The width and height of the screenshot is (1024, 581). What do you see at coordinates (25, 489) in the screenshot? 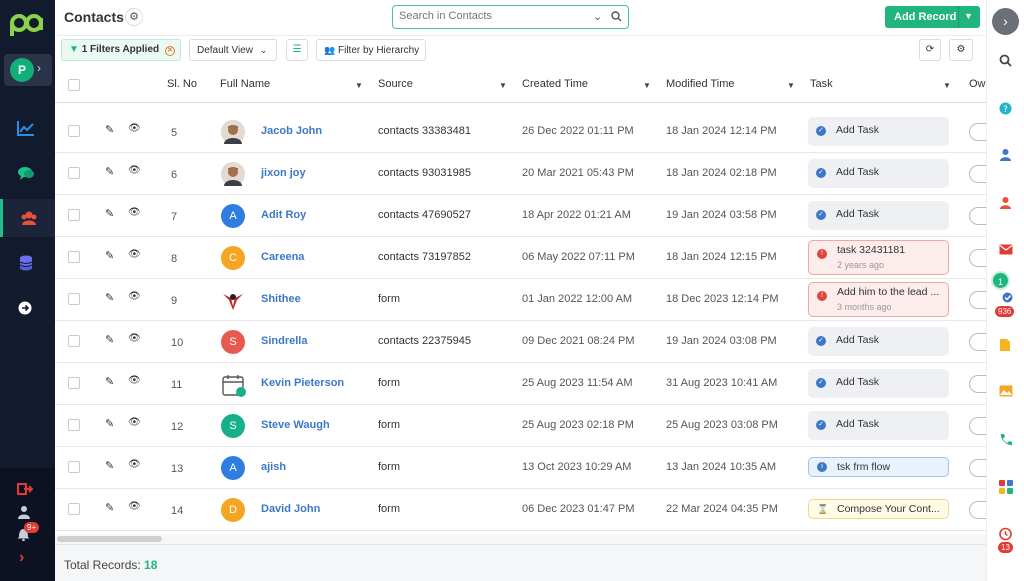
I see `logout-icon` at bounding box center [25, 489].